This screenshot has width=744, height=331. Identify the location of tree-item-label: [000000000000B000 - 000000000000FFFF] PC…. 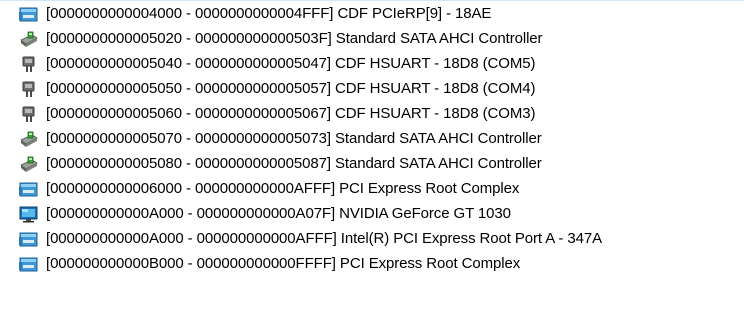
(283, 263).